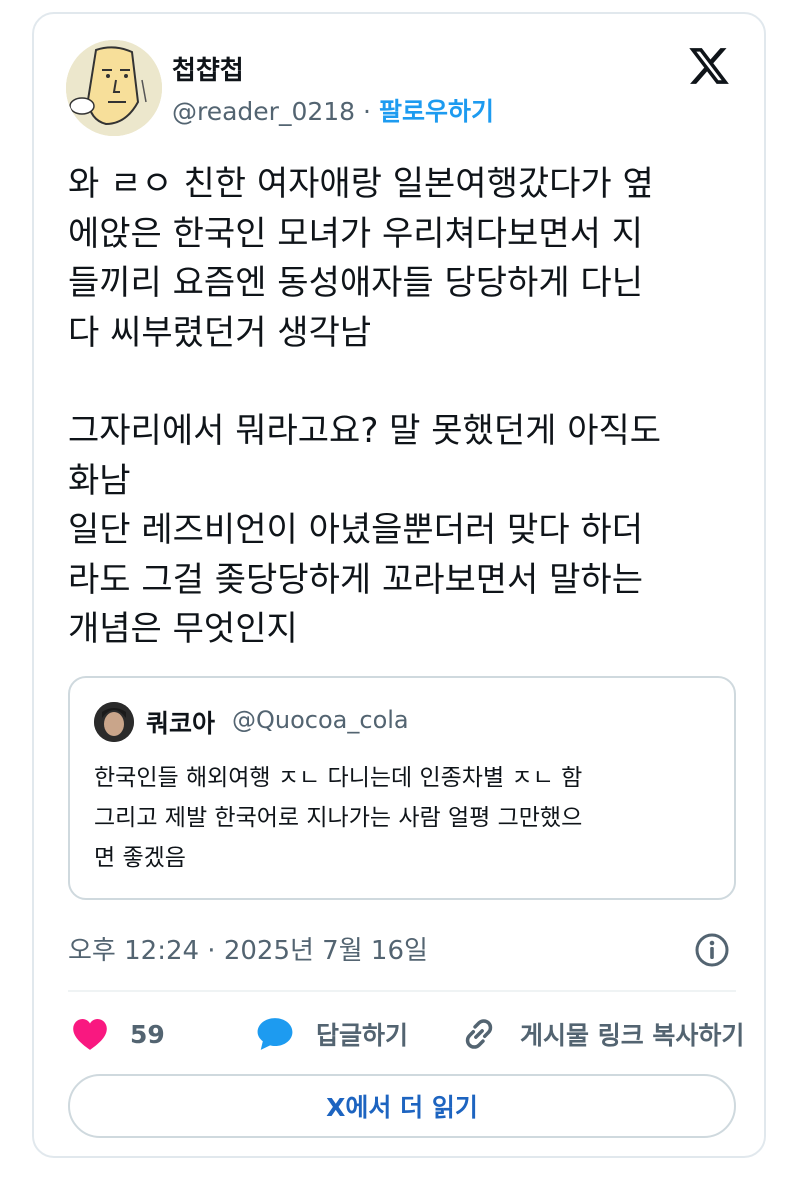 This screenshot has width=800, height=1184. Describe the element at coordinates (365, 431) in the screenshot. I see `tweet-line: 그자리에서 뭐라고요? 말 못했던게 아직도` at that location.